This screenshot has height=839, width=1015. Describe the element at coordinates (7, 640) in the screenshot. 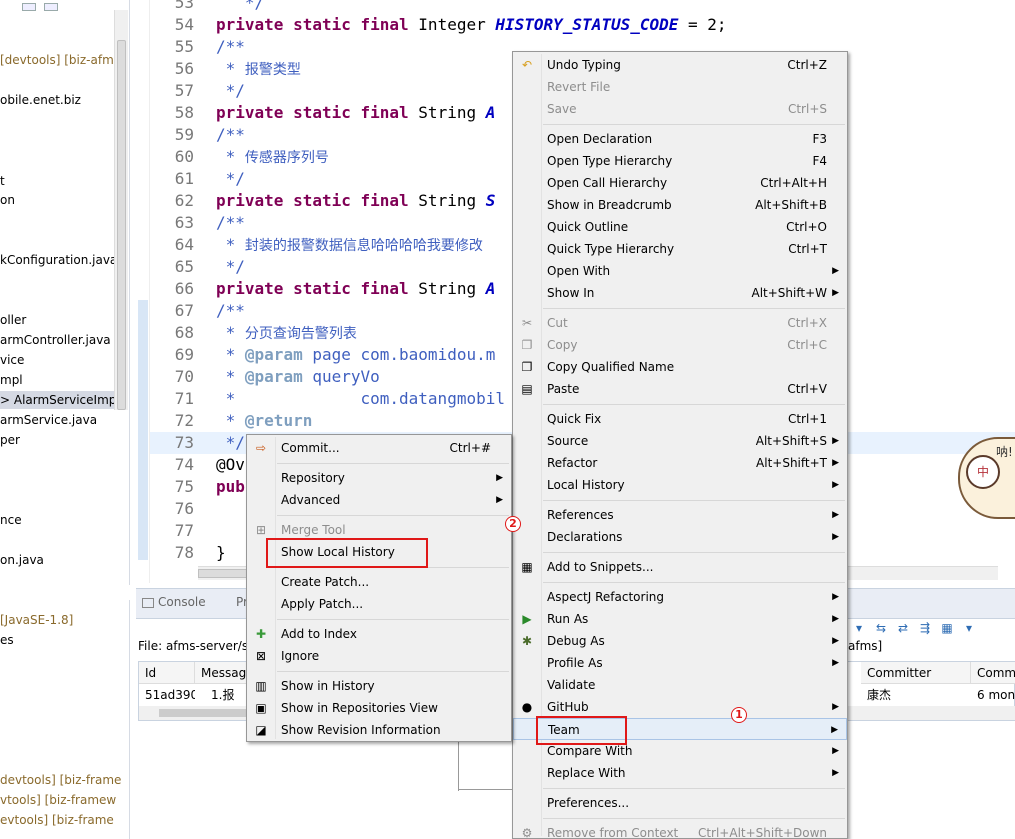

I see `explorer-tree-item: es` at that location.